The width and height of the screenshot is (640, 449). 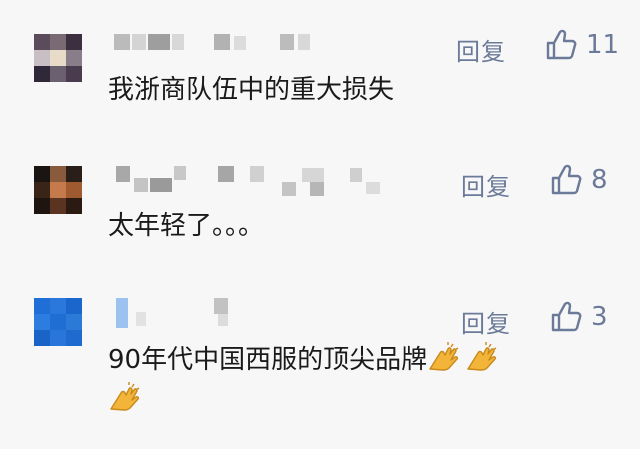 I want to click on like-button: 11, so click(x=581, y=45).